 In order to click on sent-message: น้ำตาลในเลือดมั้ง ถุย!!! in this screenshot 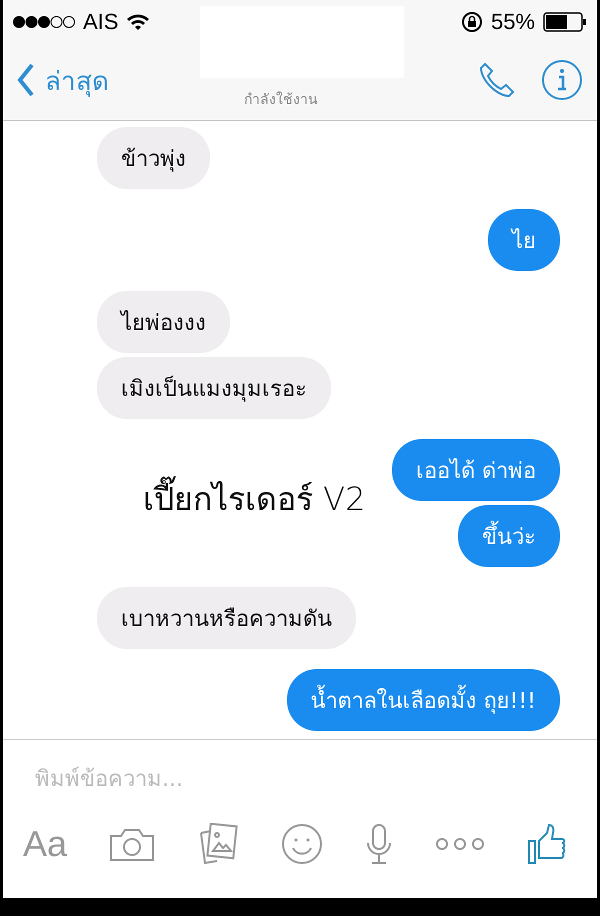, I will do `click(423, 700)`.